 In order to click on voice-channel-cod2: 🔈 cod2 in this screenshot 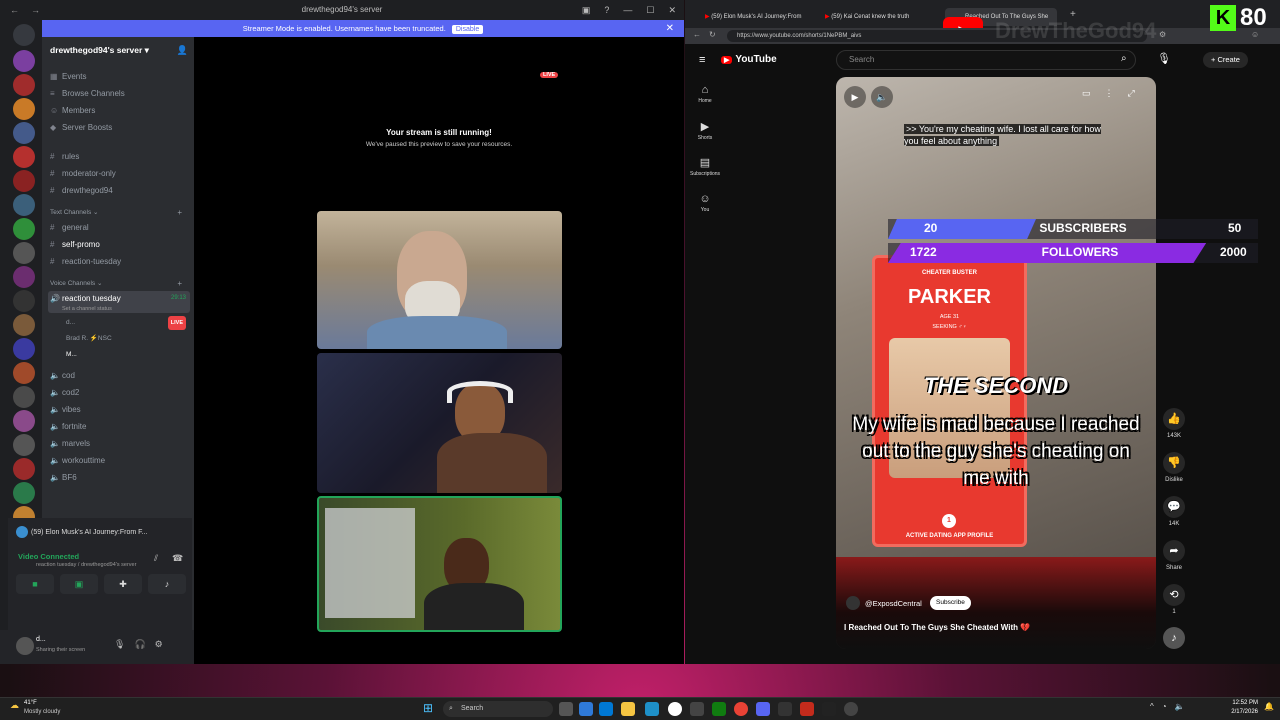, I will do `click(120, 392)`.